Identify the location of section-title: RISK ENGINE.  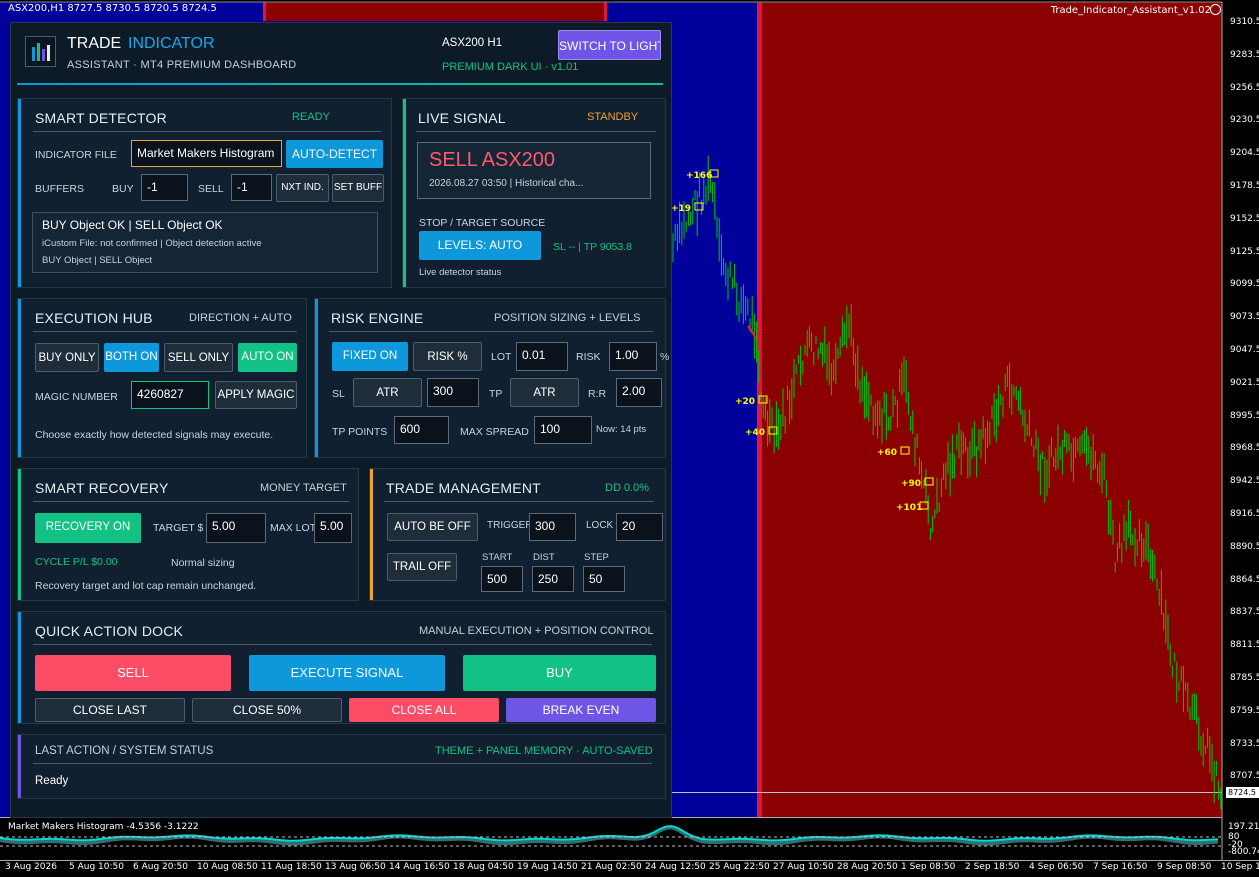
(377, 318).